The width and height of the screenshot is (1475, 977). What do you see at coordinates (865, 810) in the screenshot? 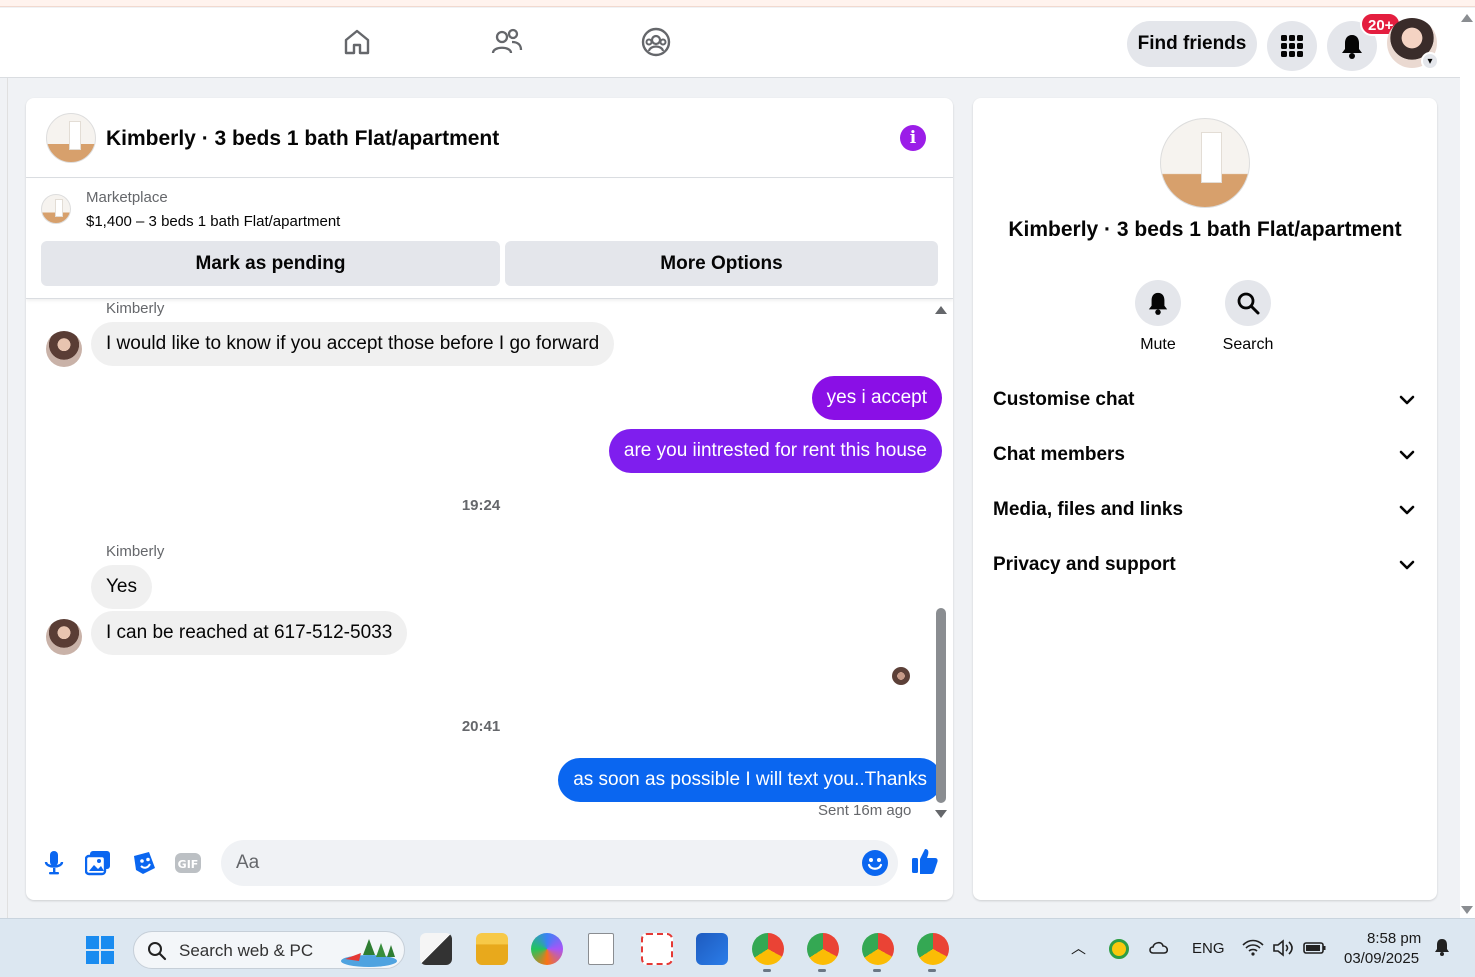
I see `sent-status: Sent 16m ago` at bounding box center [865, 810].